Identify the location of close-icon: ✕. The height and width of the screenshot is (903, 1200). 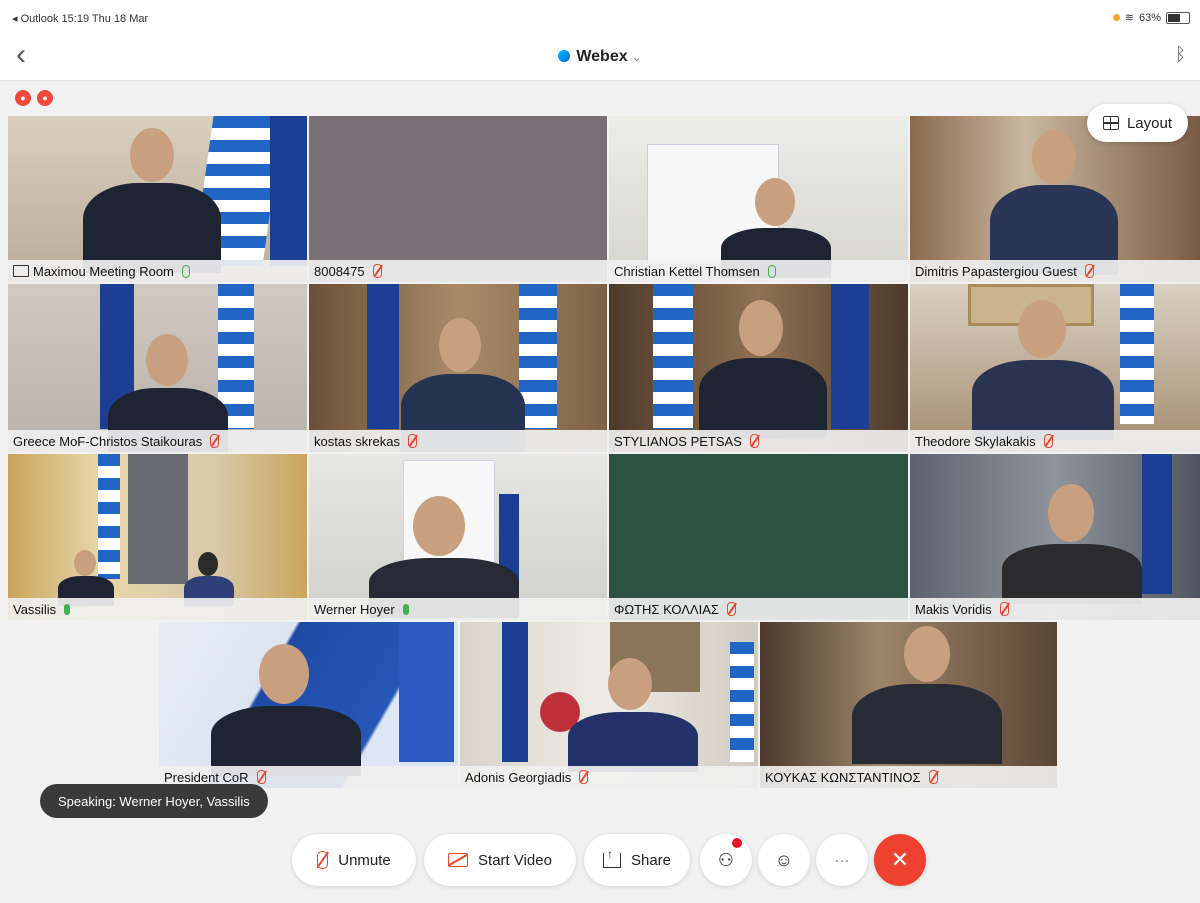
(900, 859).